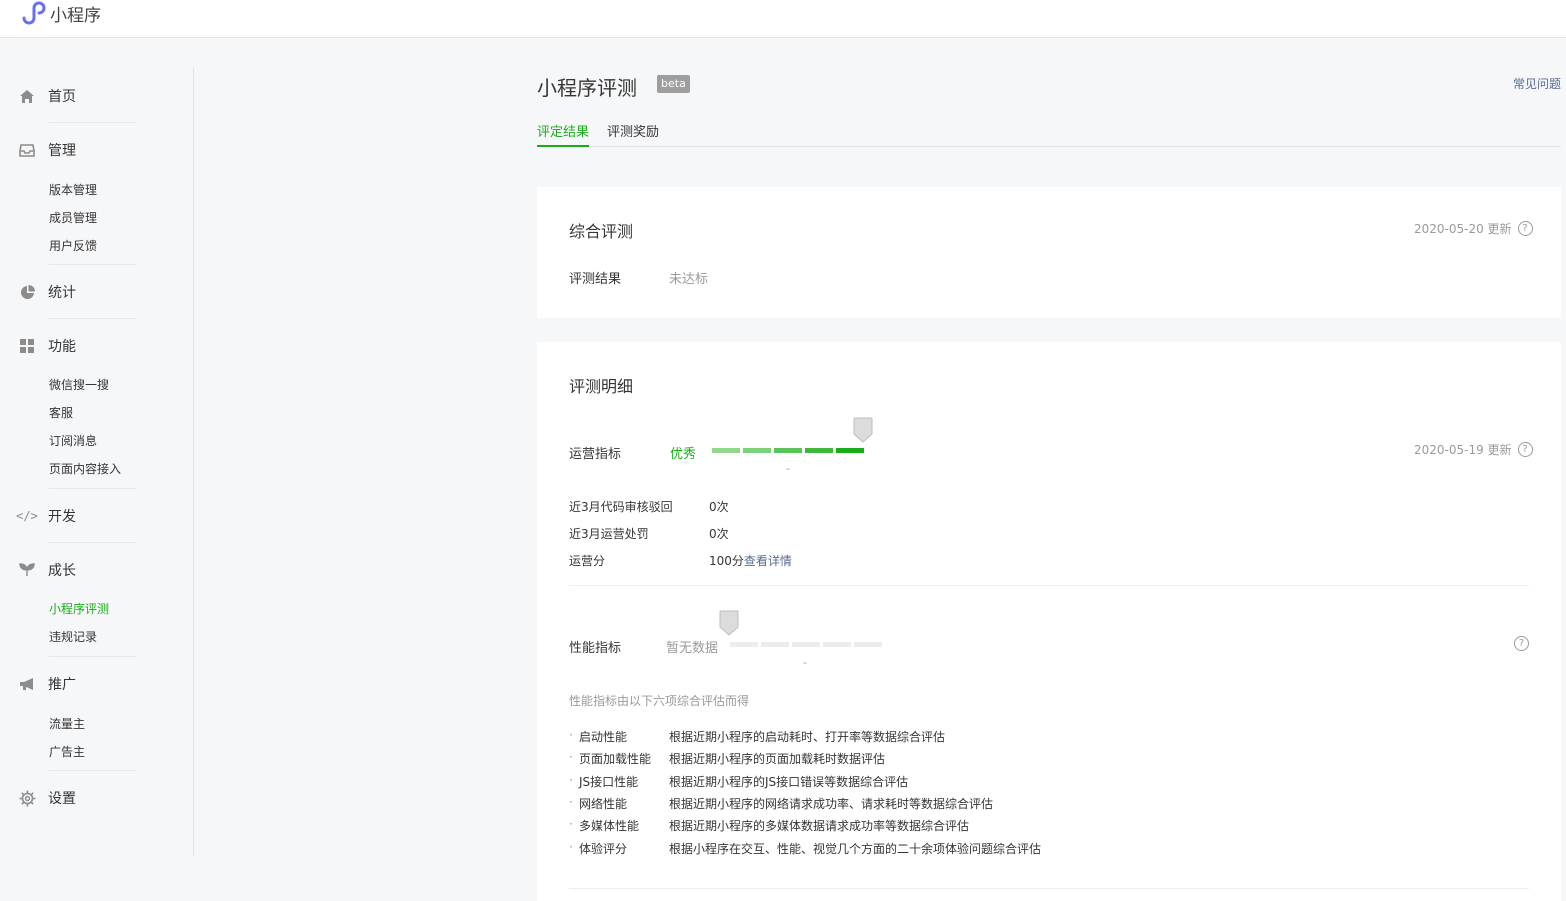  What do you see at coordinates (1463, 229) in the screenshot?
I see `overall-date-text: 2020-05-20 更新` at bounding box center [1463, 229].